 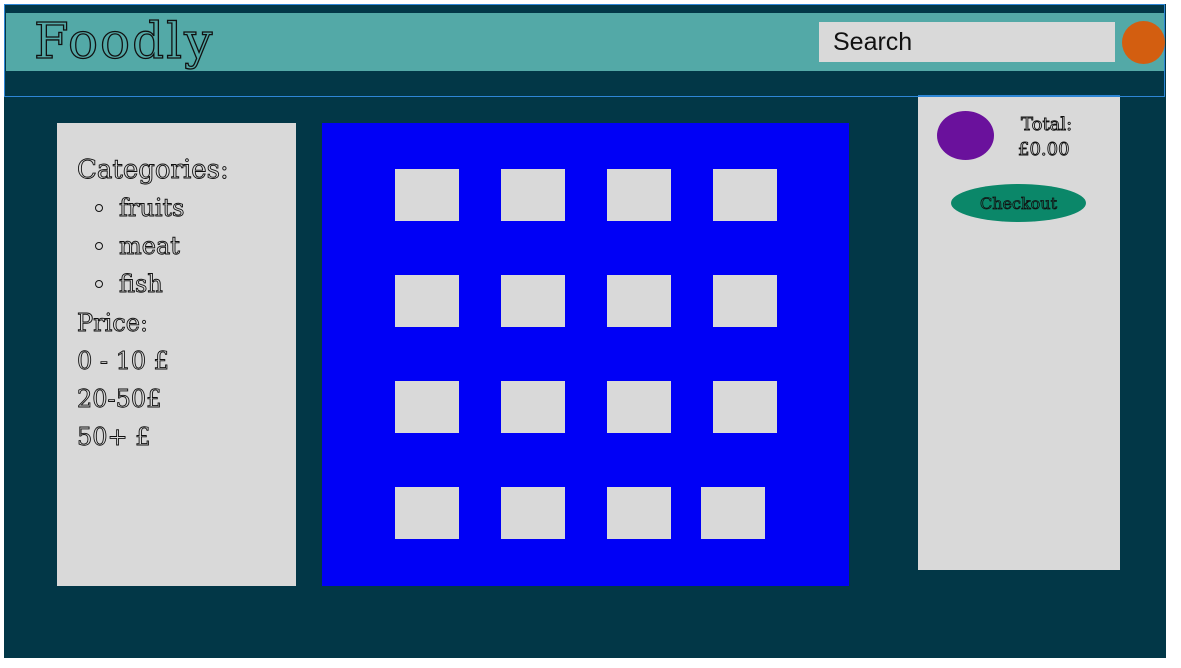 I want to click on total-value: £0.00, so click(x=1044, y=150).